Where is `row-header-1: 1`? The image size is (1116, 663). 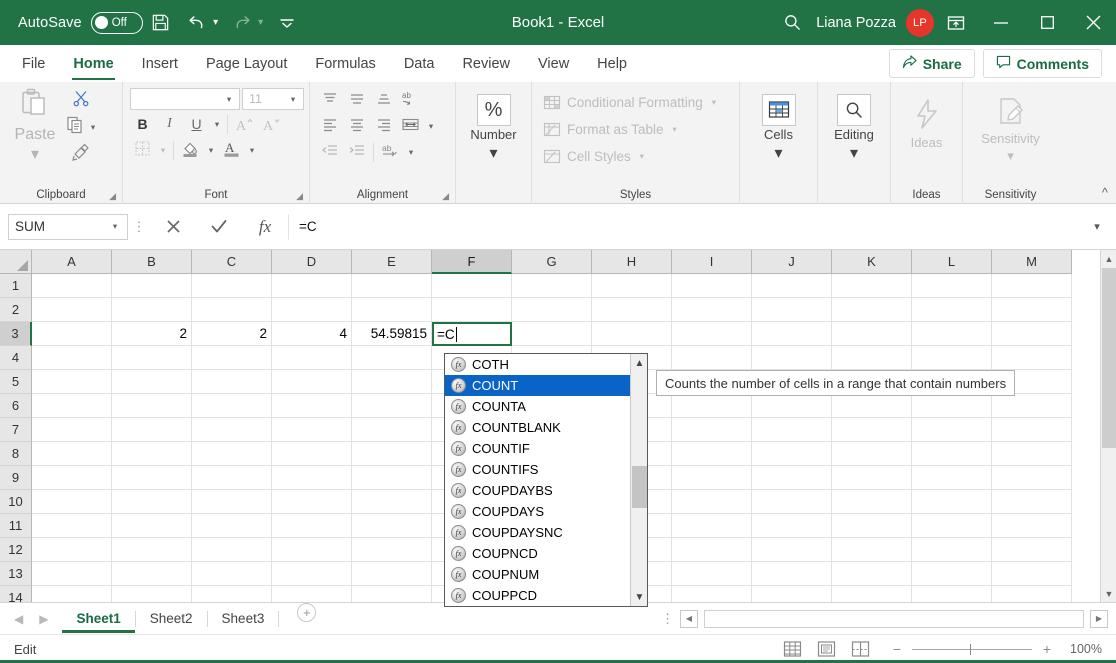 row-header-1: 1 is located at coordinates (16, 286).